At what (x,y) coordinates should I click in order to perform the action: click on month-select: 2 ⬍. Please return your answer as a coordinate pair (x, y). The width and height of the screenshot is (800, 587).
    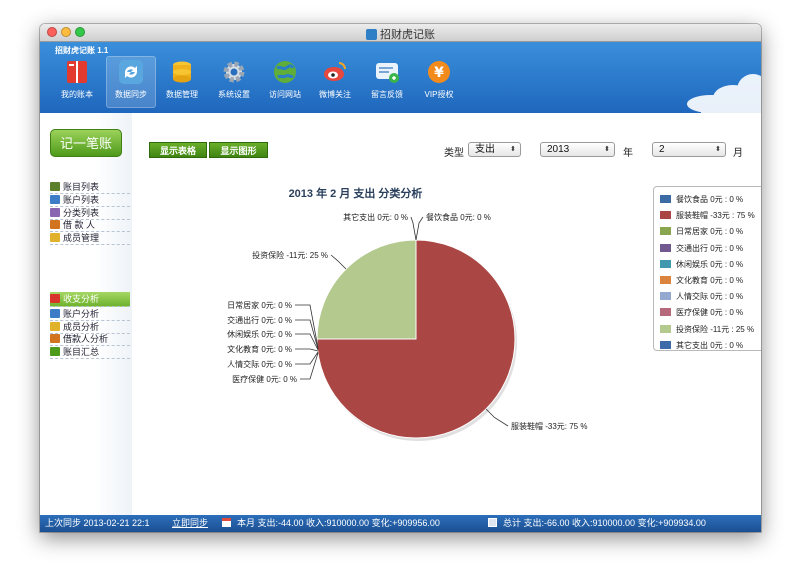
    Looking at the image, I should click on (689, 149).